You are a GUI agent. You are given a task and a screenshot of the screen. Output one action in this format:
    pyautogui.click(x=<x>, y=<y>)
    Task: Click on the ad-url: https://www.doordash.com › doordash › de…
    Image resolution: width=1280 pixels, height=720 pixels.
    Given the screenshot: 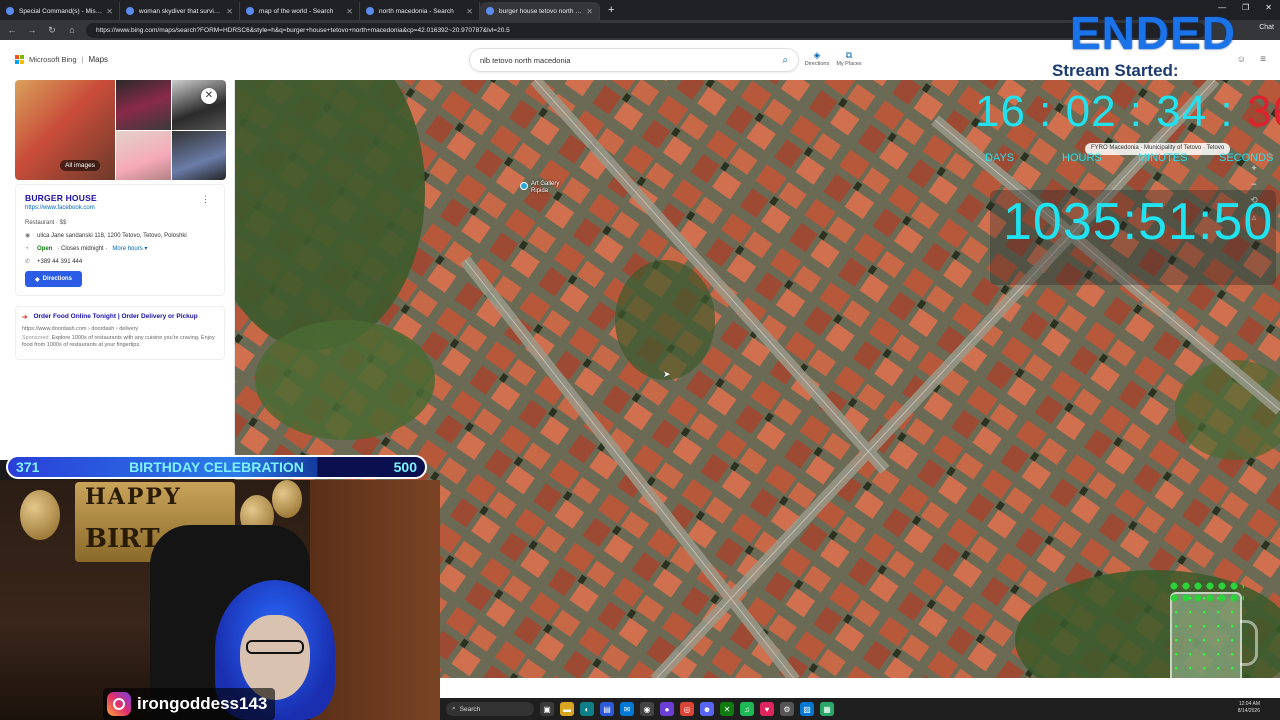 What is the action you would take?
    pyautogui.click(x=120, y=329)
    